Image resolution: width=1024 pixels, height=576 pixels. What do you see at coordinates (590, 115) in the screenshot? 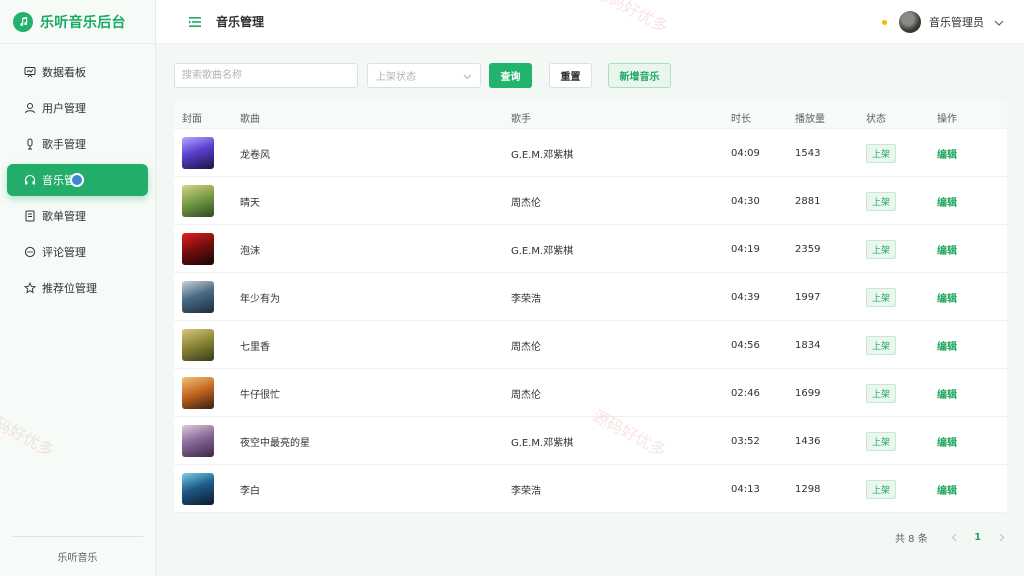
I see `table-header: 封面 歌曲 歌手 时长 播放量 状态 操作` at bounding box center [590, 115].